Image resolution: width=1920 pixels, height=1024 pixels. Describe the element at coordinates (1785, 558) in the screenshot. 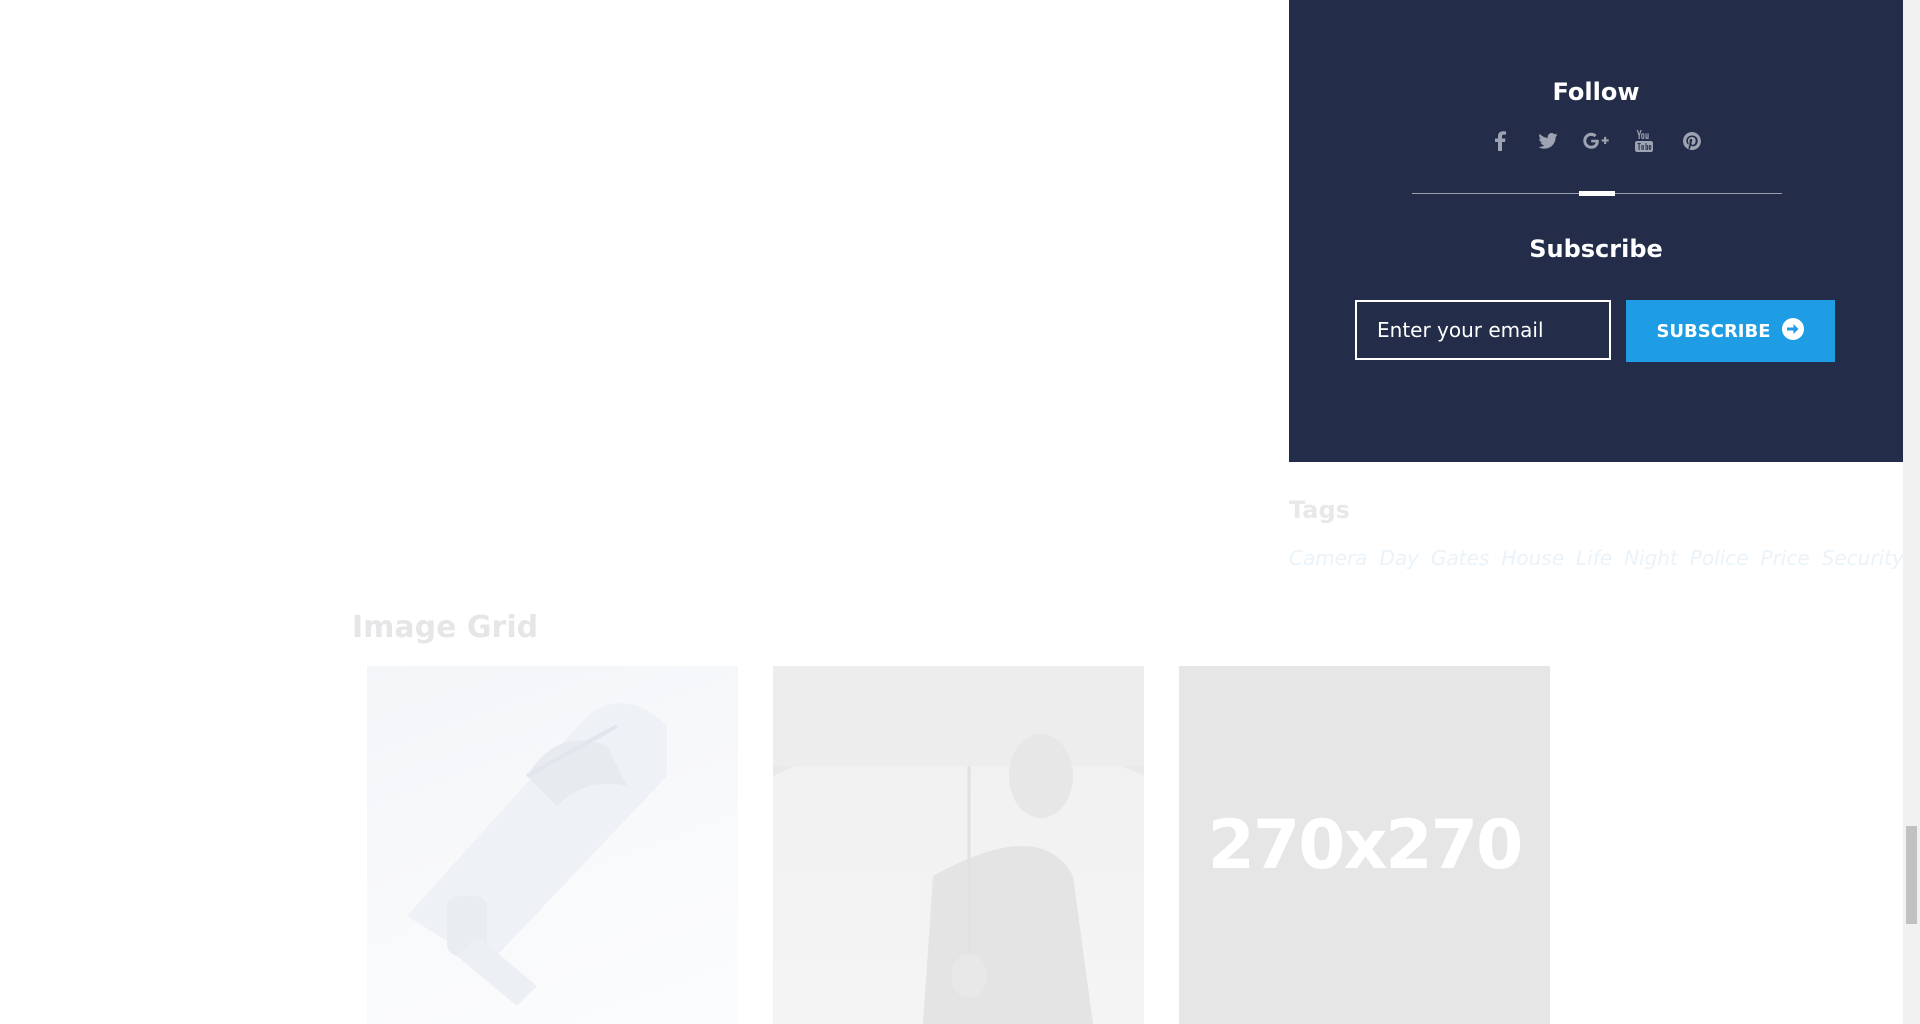

I see `tag-link: Price` at that location.